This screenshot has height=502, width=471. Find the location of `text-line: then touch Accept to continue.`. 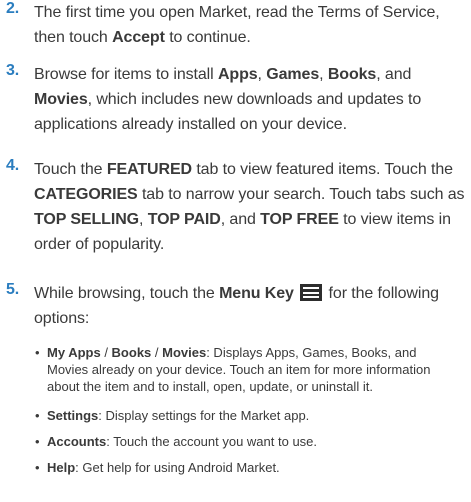

text-line: then touch Accept to continue. is located at coordinates (251, 37).